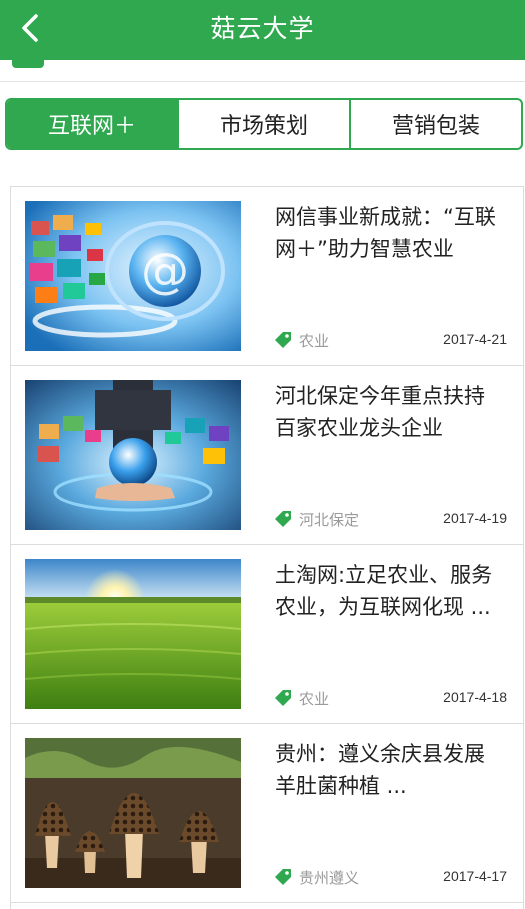 Image resolution: width=525 pixels, height=909 pixels. What do you see at coordinates (133, 276) in the screenshot?
I see `internet-globe-image: @` at bounding box center [133, 276].